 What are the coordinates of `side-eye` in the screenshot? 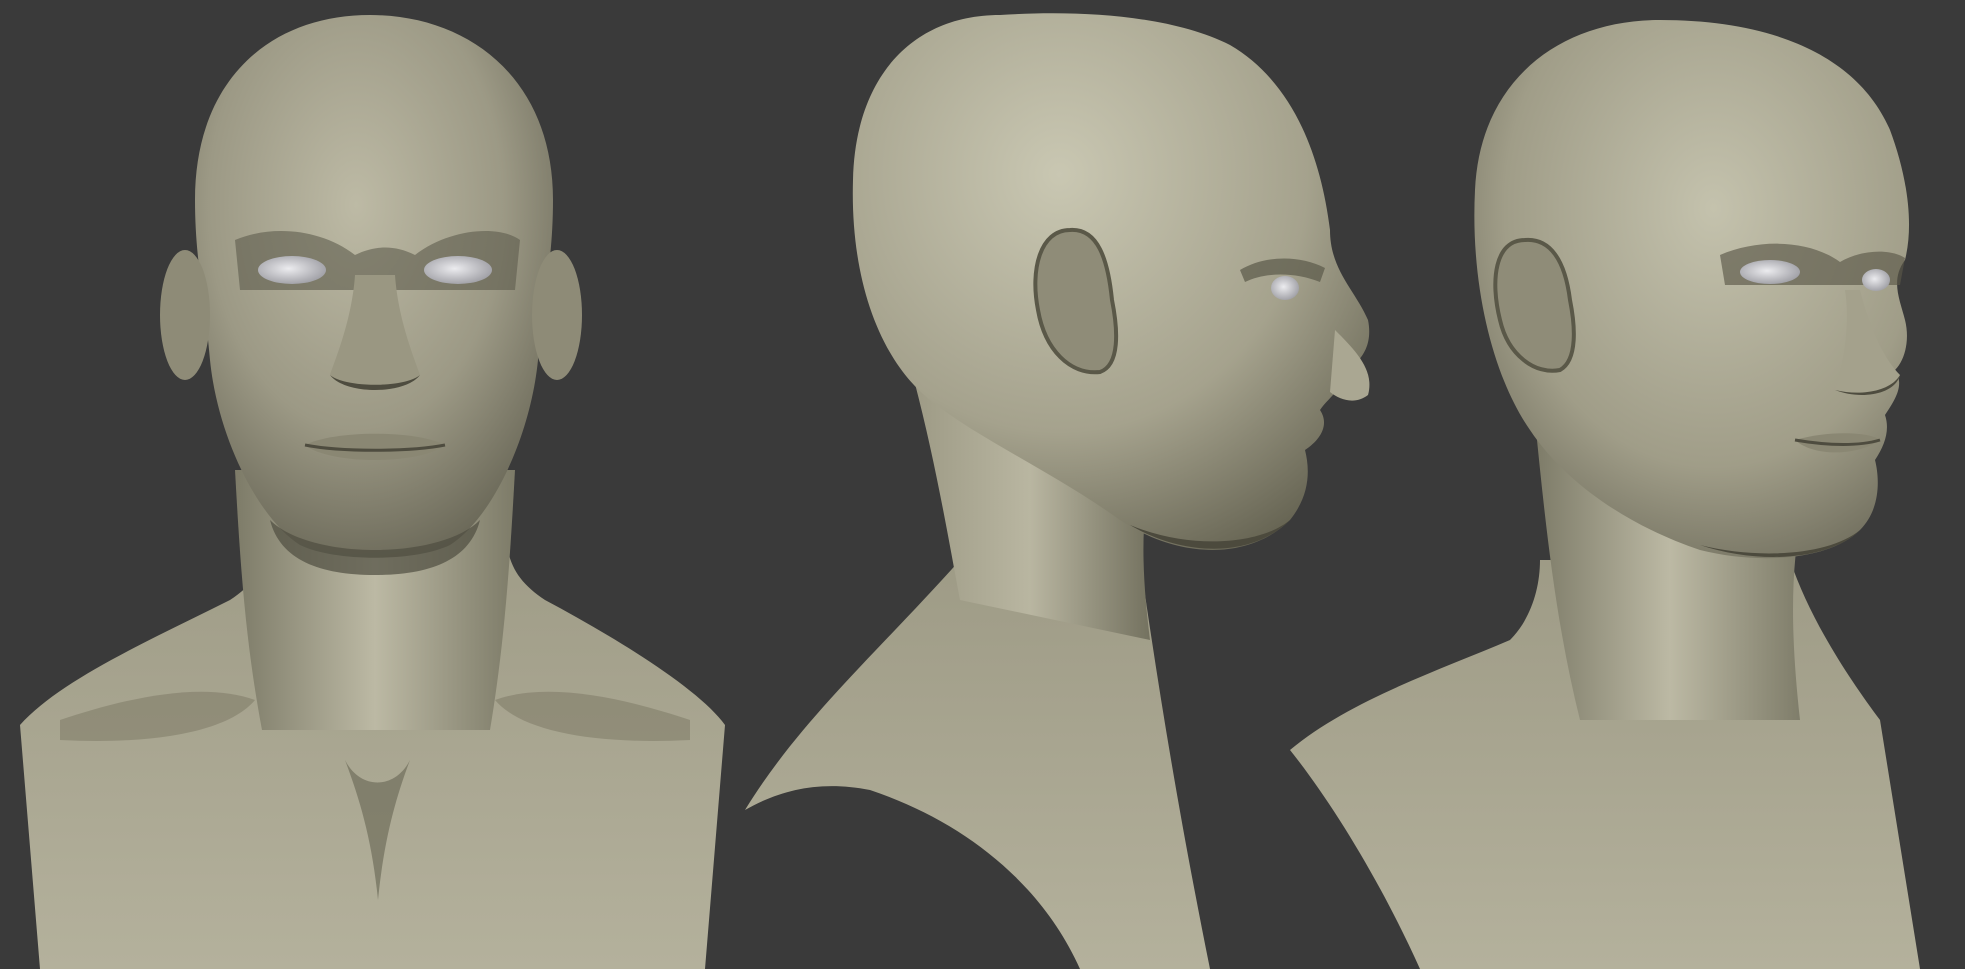 It's located at (1285, 288).